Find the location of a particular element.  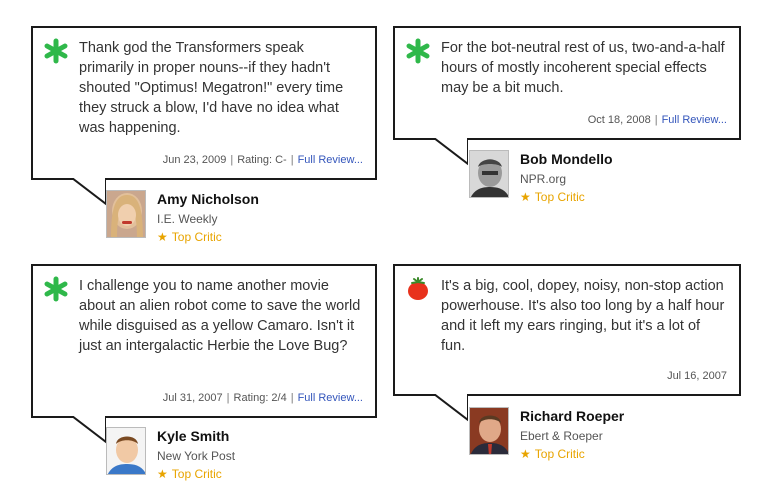

review-meta: Jul 16, 2007 is located at coordinates (697, 376).